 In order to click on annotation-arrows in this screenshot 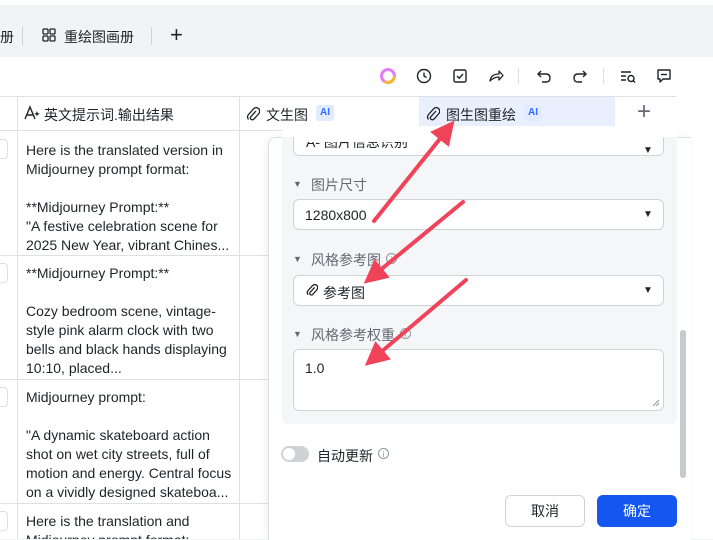, I will do `click(415, 243)`.